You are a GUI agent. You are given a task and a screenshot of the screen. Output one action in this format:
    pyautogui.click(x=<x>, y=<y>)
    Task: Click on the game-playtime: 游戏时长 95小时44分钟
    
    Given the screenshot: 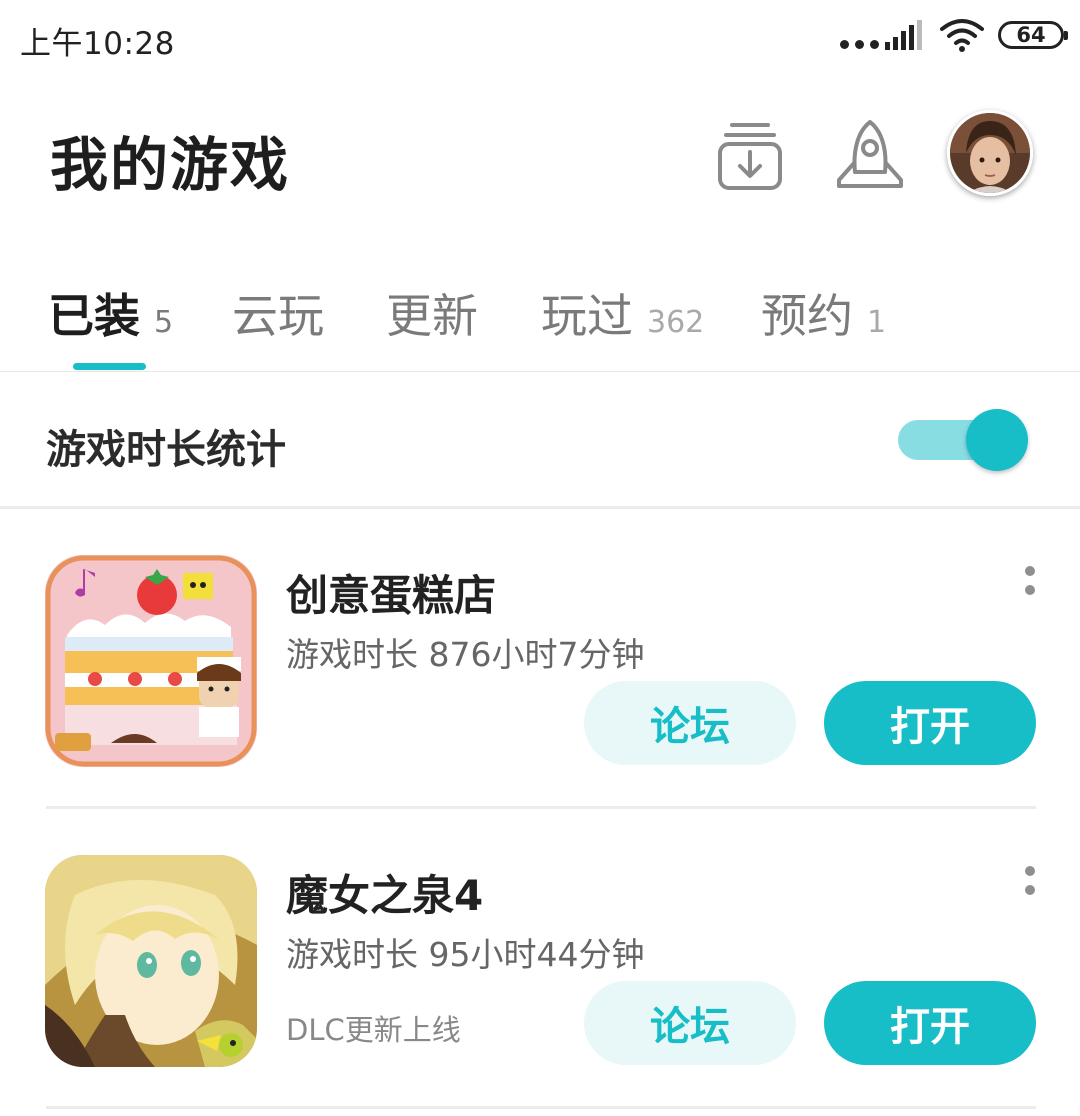 What is the action you would take?
    pyautogui.click(x=465, y=954)
    